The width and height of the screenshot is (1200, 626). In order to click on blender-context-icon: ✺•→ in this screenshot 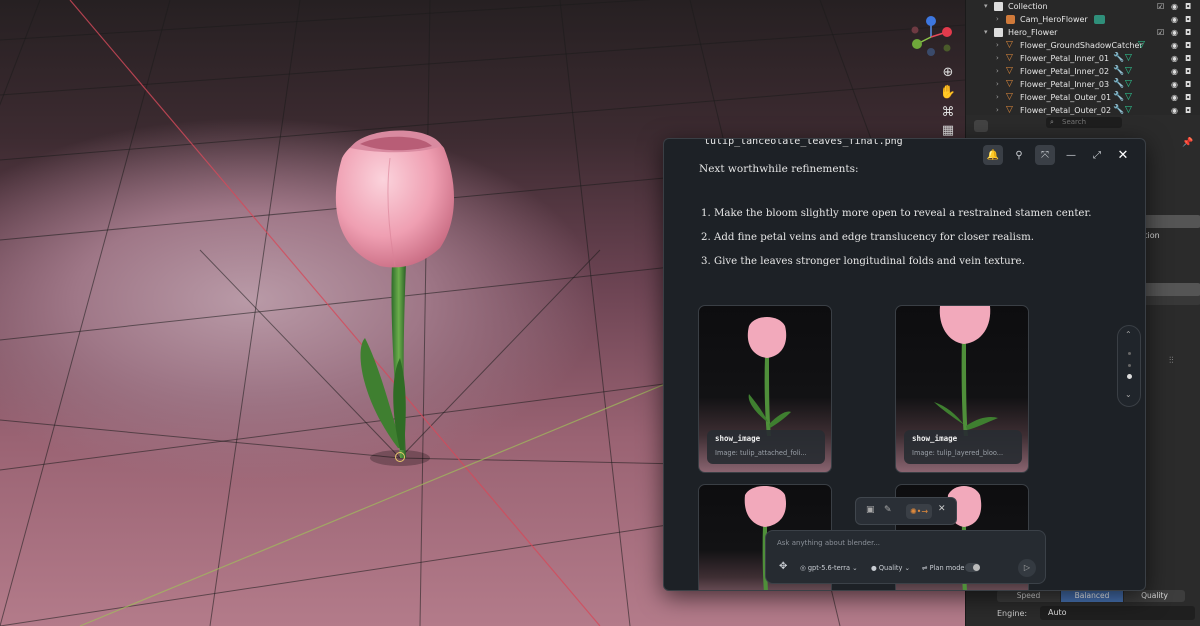, I will do `click(919, 511)`.